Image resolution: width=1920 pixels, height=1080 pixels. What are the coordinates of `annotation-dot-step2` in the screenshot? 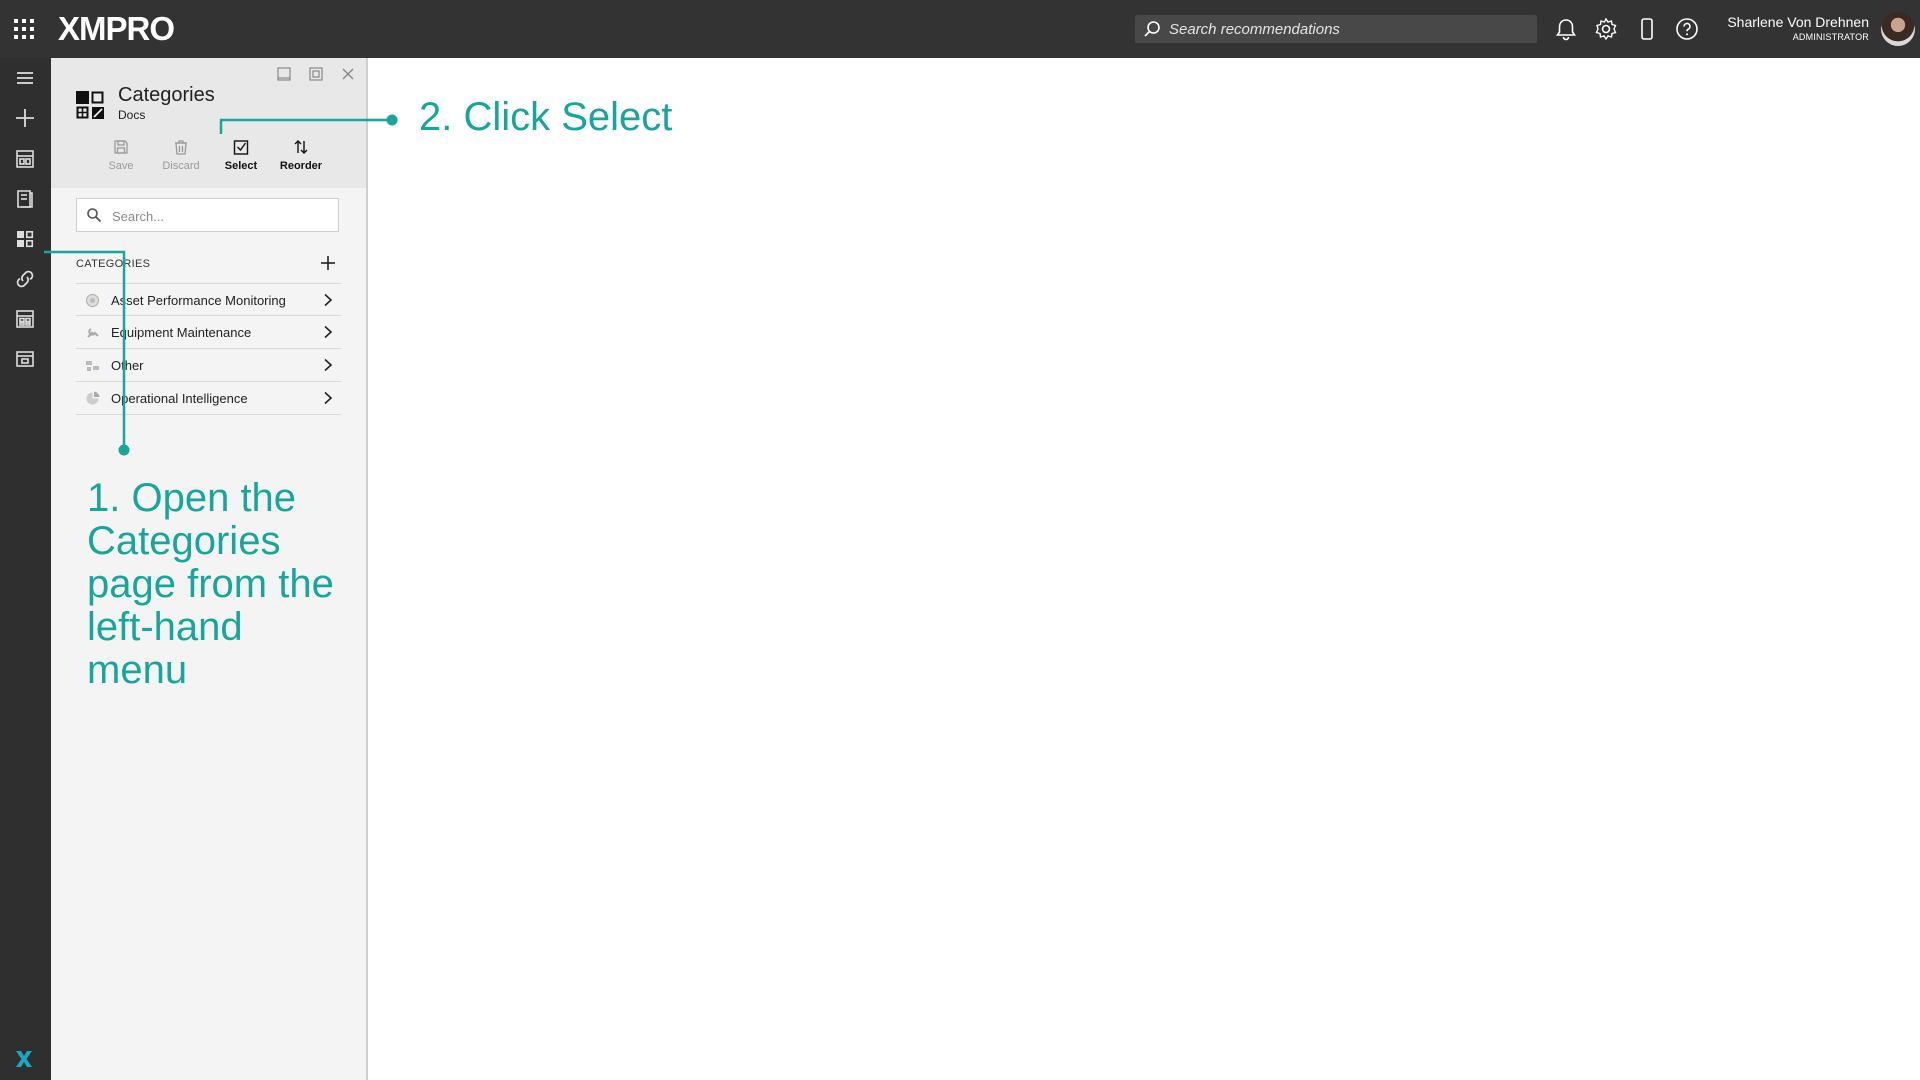 It's located at (392, 120).